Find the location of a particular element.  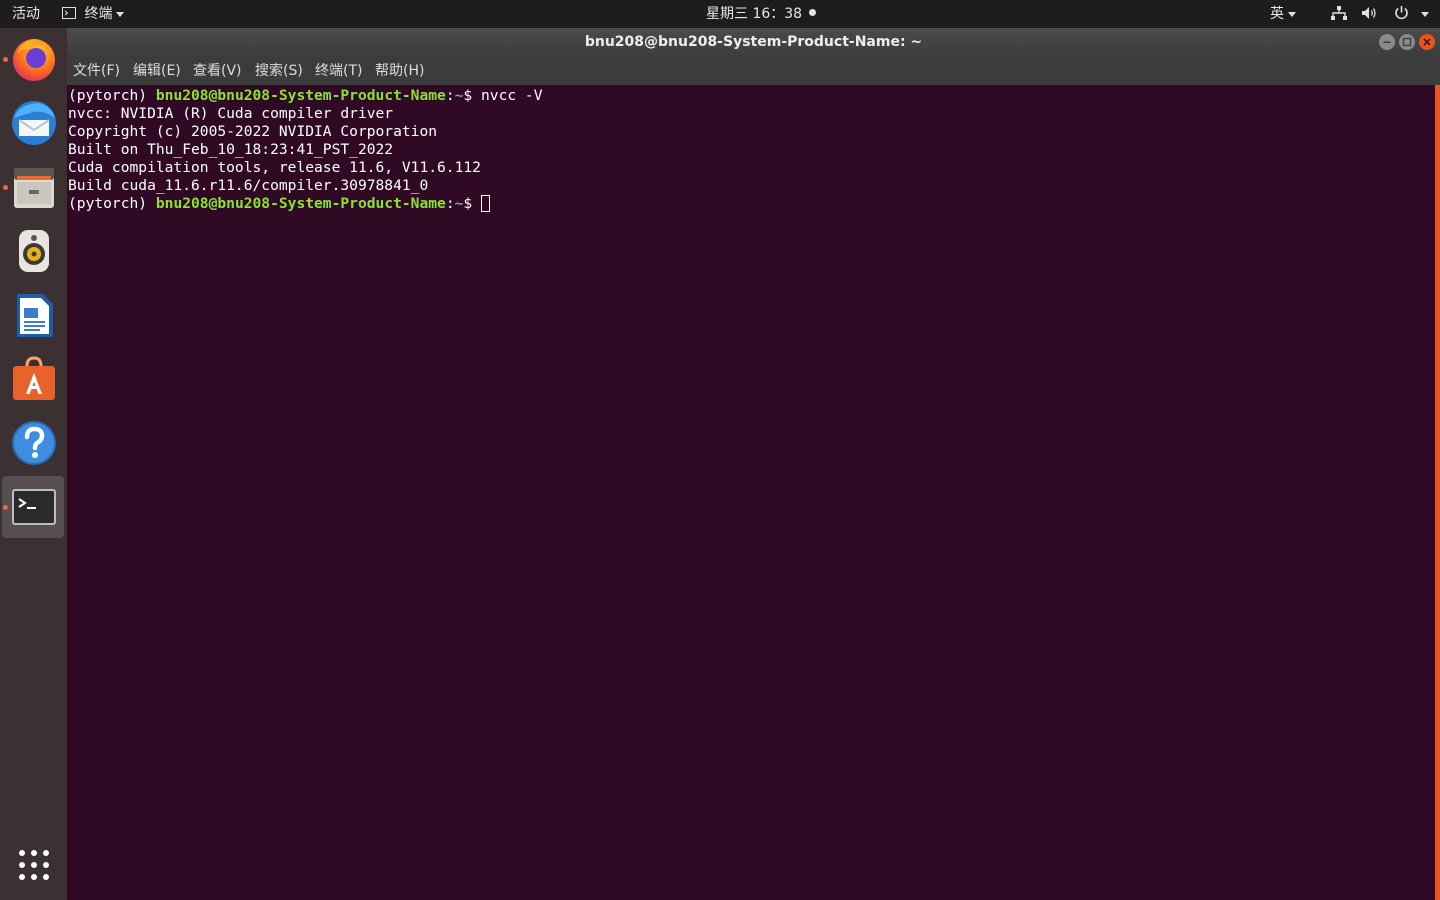

menu-edit: 编辑(E) is located at coordinates (157, 71).